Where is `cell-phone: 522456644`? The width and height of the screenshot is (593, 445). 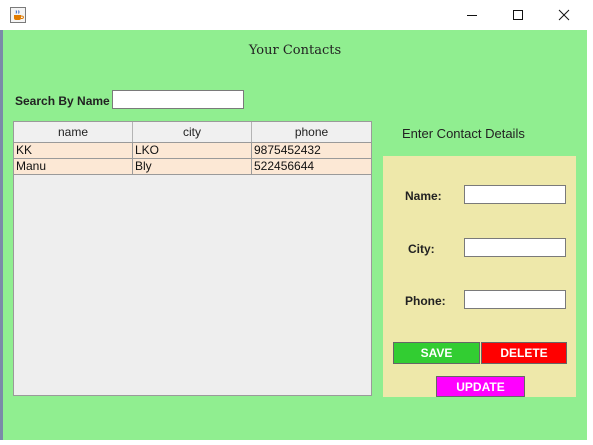 cell-phone: 522456644 is located at coordinates (311, 167).